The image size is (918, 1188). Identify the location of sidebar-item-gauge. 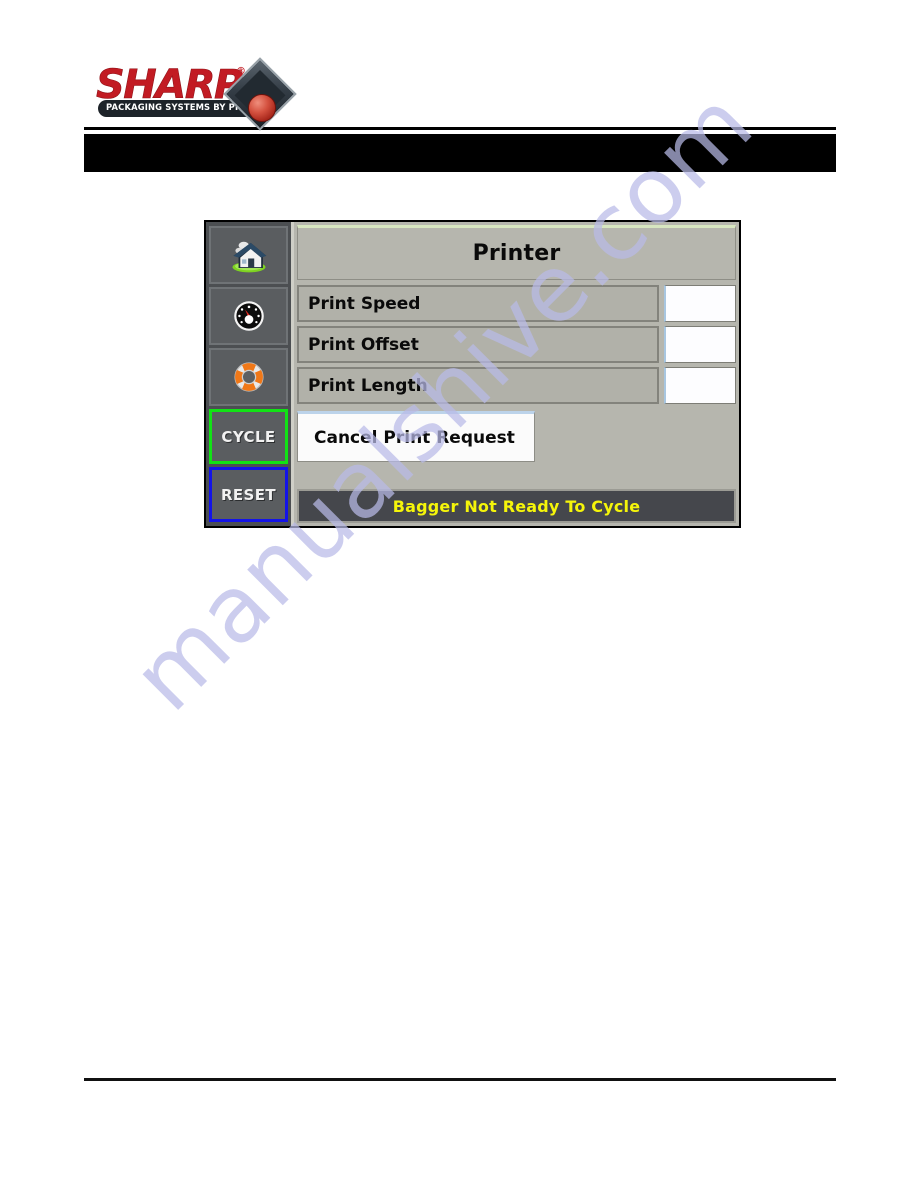
(248, 316).